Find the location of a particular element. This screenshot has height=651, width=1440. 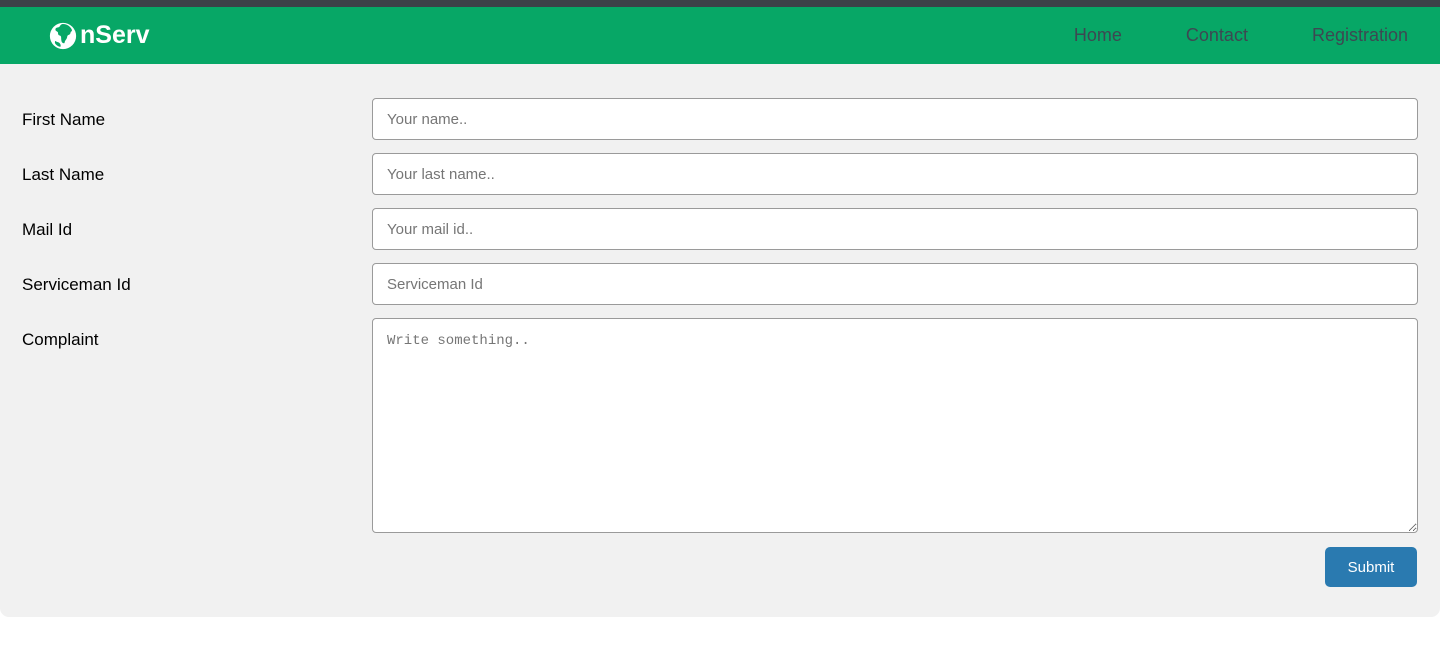

form-row-serviceman-id: Serviceman Id is located at coordinates (720, 284).